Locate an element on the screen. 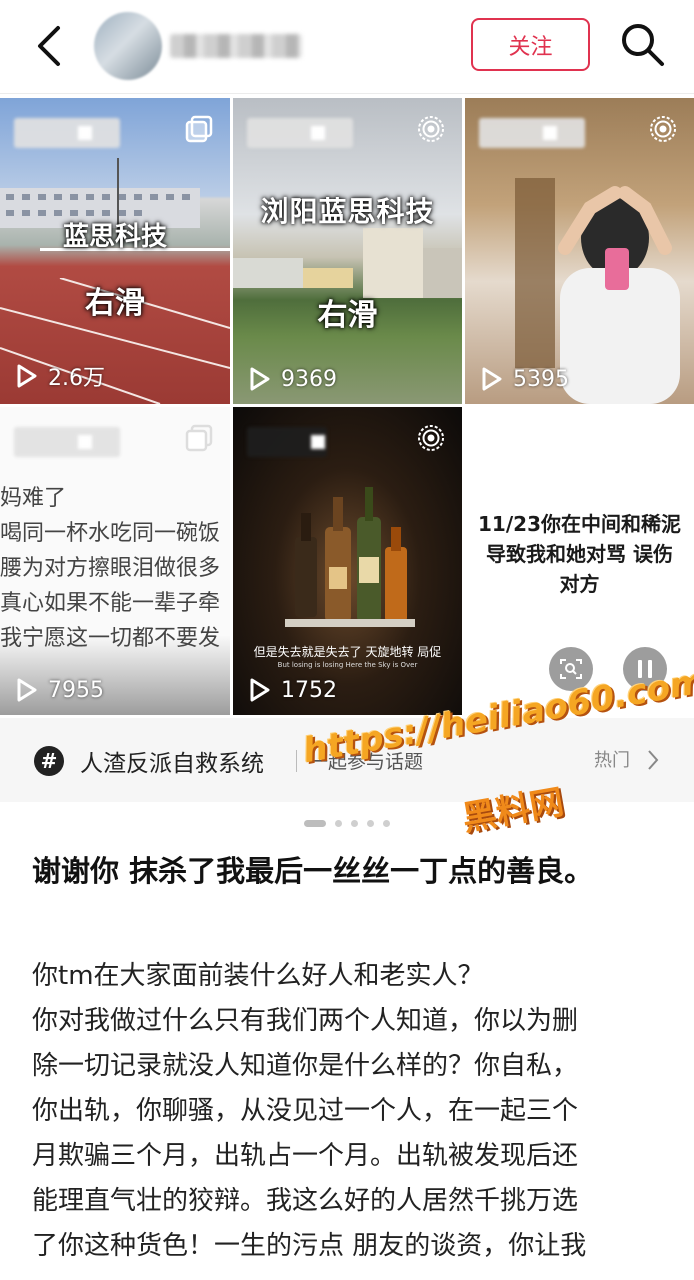 This screenshot has height=1280, width=694. avatar is located at coordinates (128, 46).